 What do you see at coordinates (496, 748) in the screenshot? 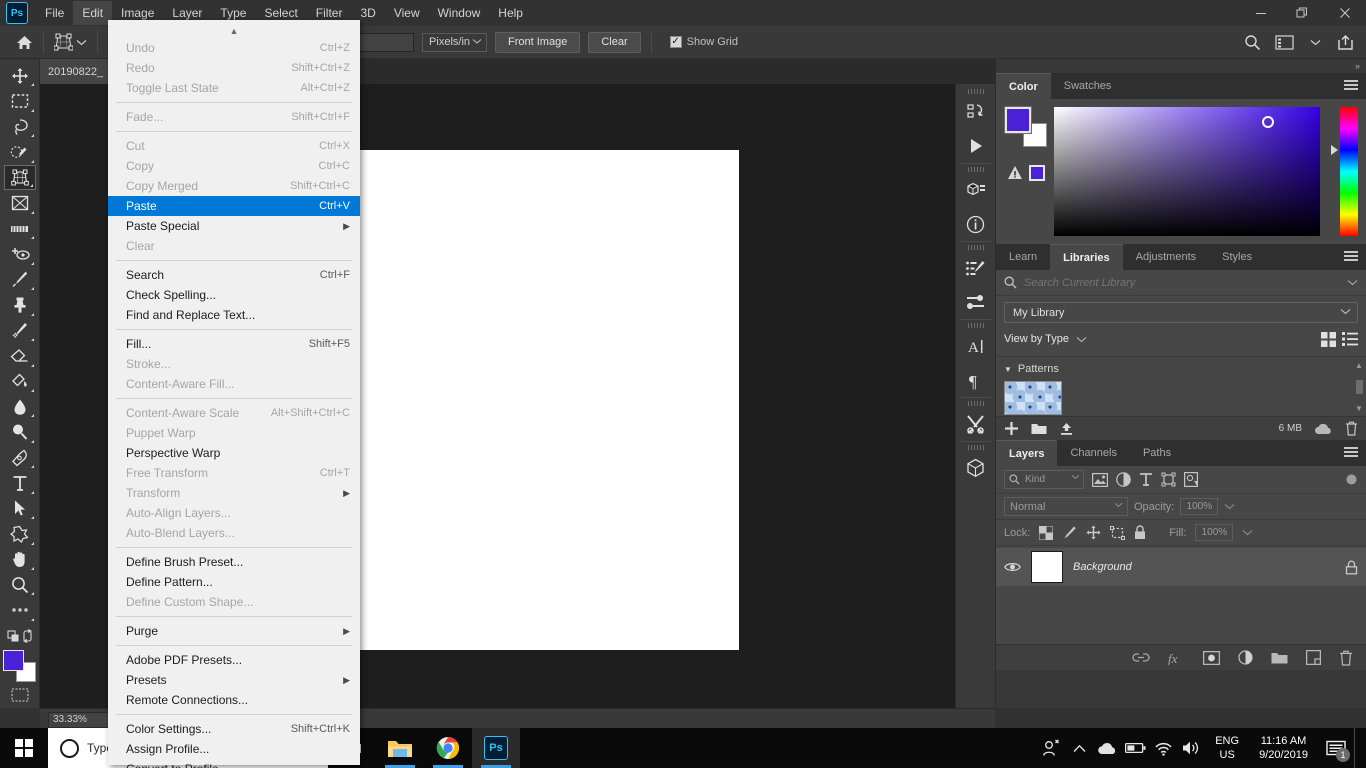
I see `taskbar-photoshop: Ps` at bounding box center [496, 748].